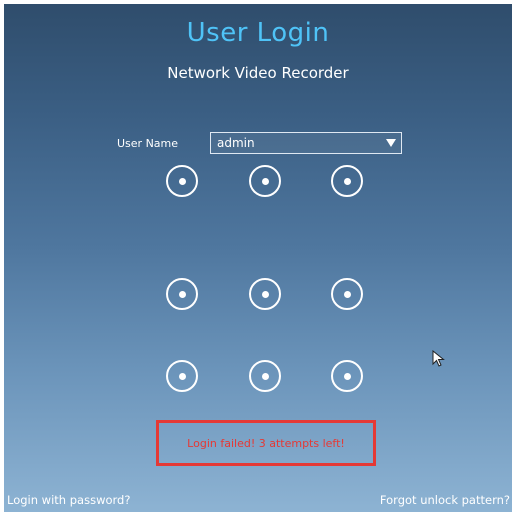 The image size is (513, 515). I want to click on user-name-dropdown: admin, so click(306, 143).